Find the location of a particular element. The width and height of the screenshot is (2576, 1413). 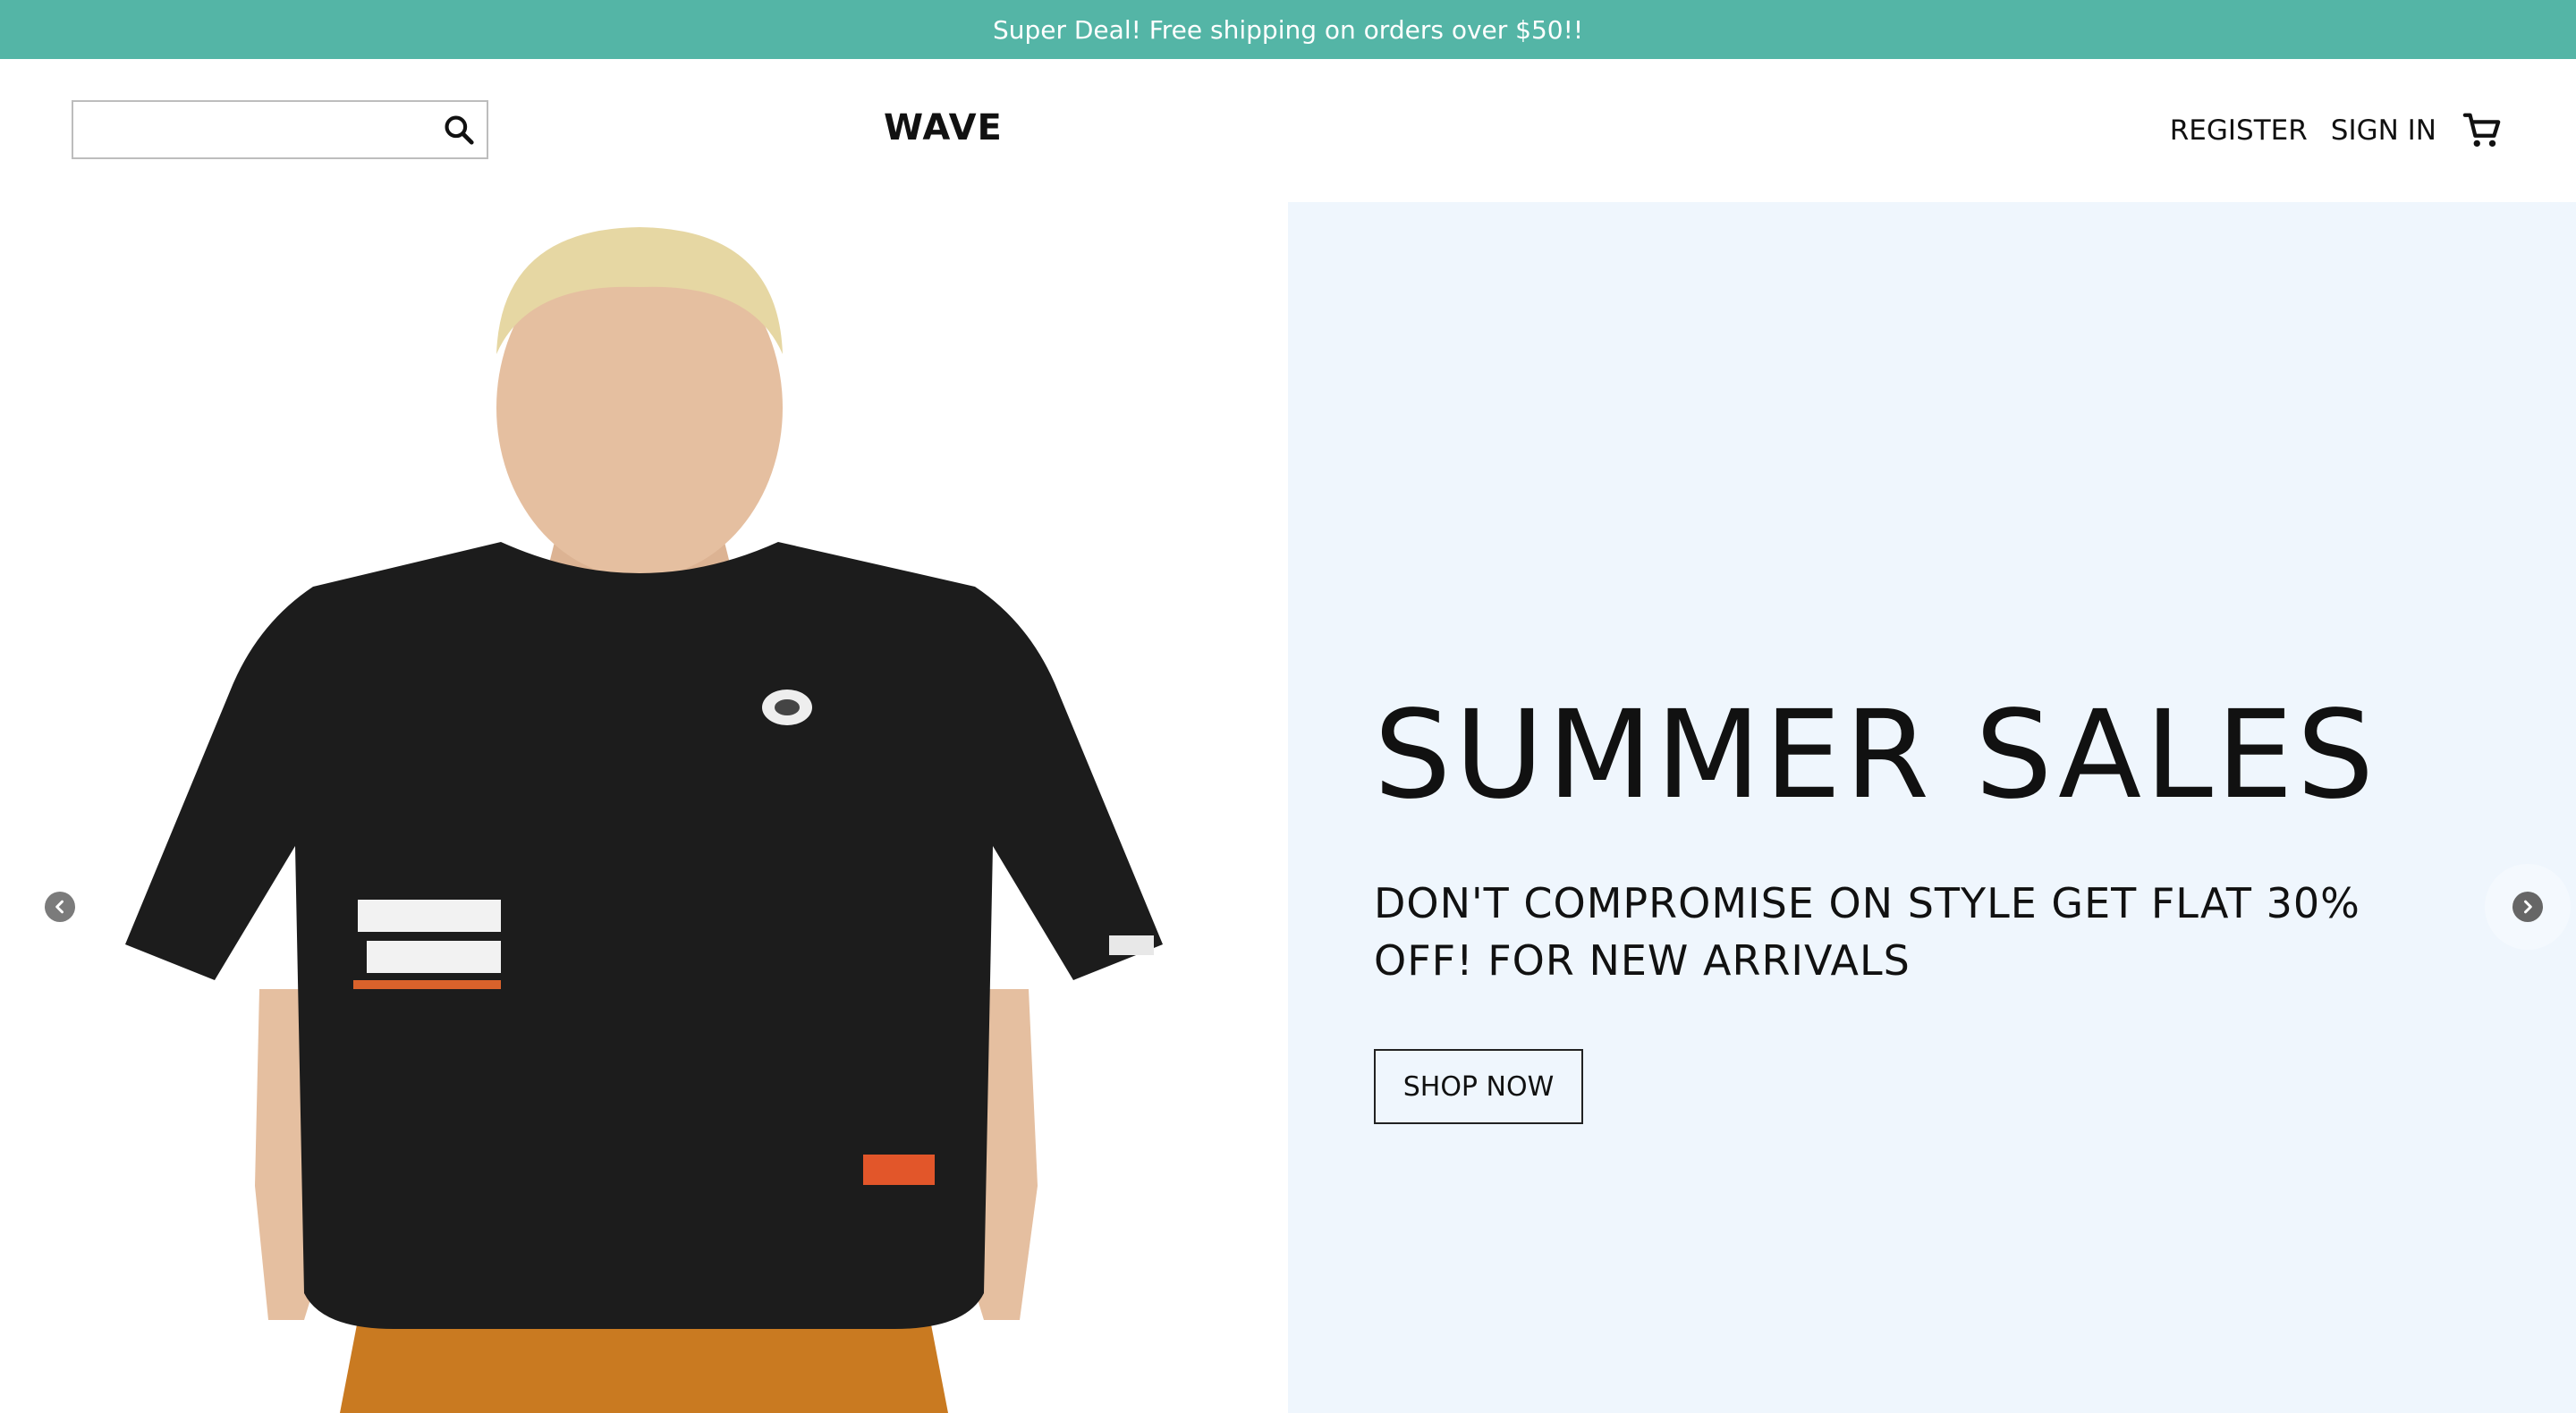

register-link: REGISTER is located at coordinates (2239, 130).